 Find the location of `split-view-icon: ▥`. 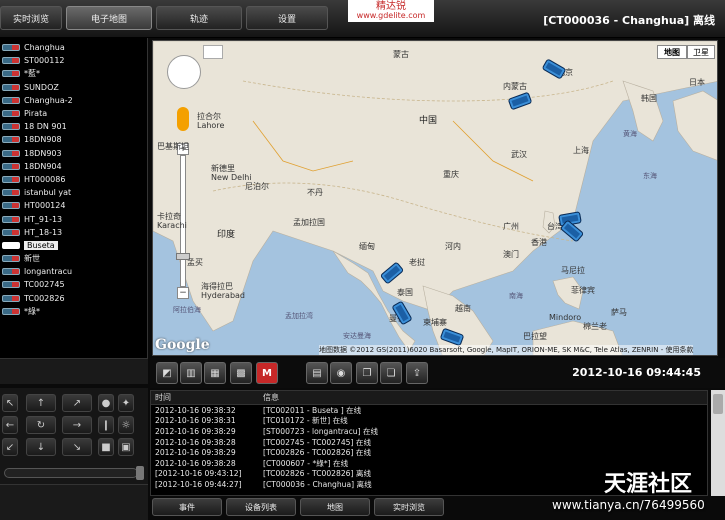

split-view-icon: ▥ is located at coordinates (191, 373).